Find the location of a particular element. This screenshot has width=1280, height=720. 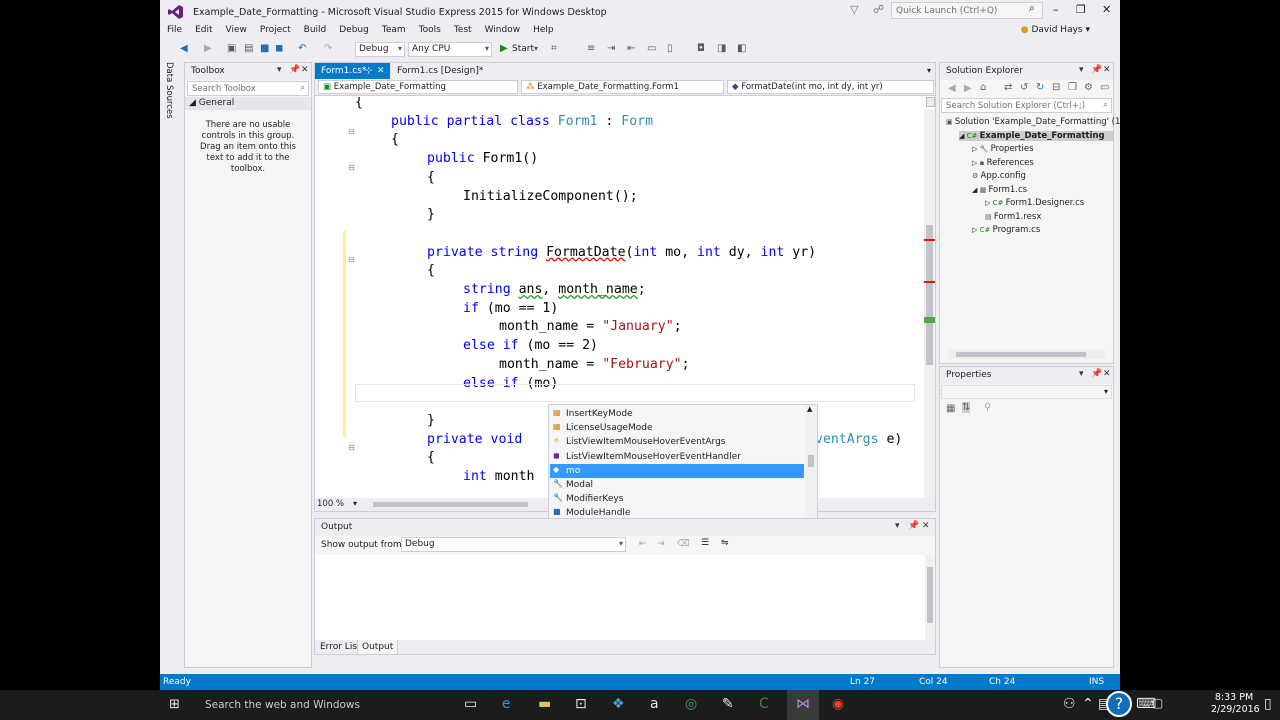

tray-people-icon: ⚇ is located at coordinates (1069, 704).